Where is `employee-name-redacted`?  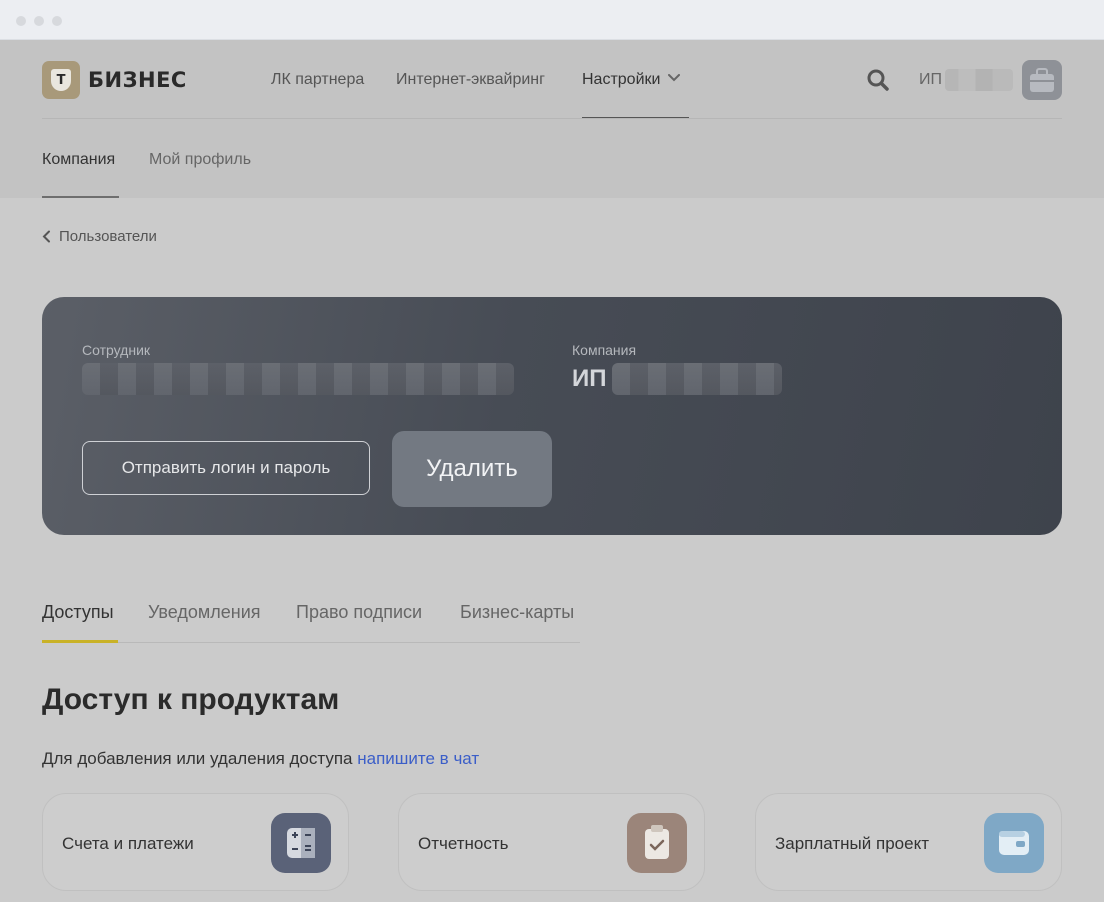 employee-name-redacted is located at coordinates (298, 379).